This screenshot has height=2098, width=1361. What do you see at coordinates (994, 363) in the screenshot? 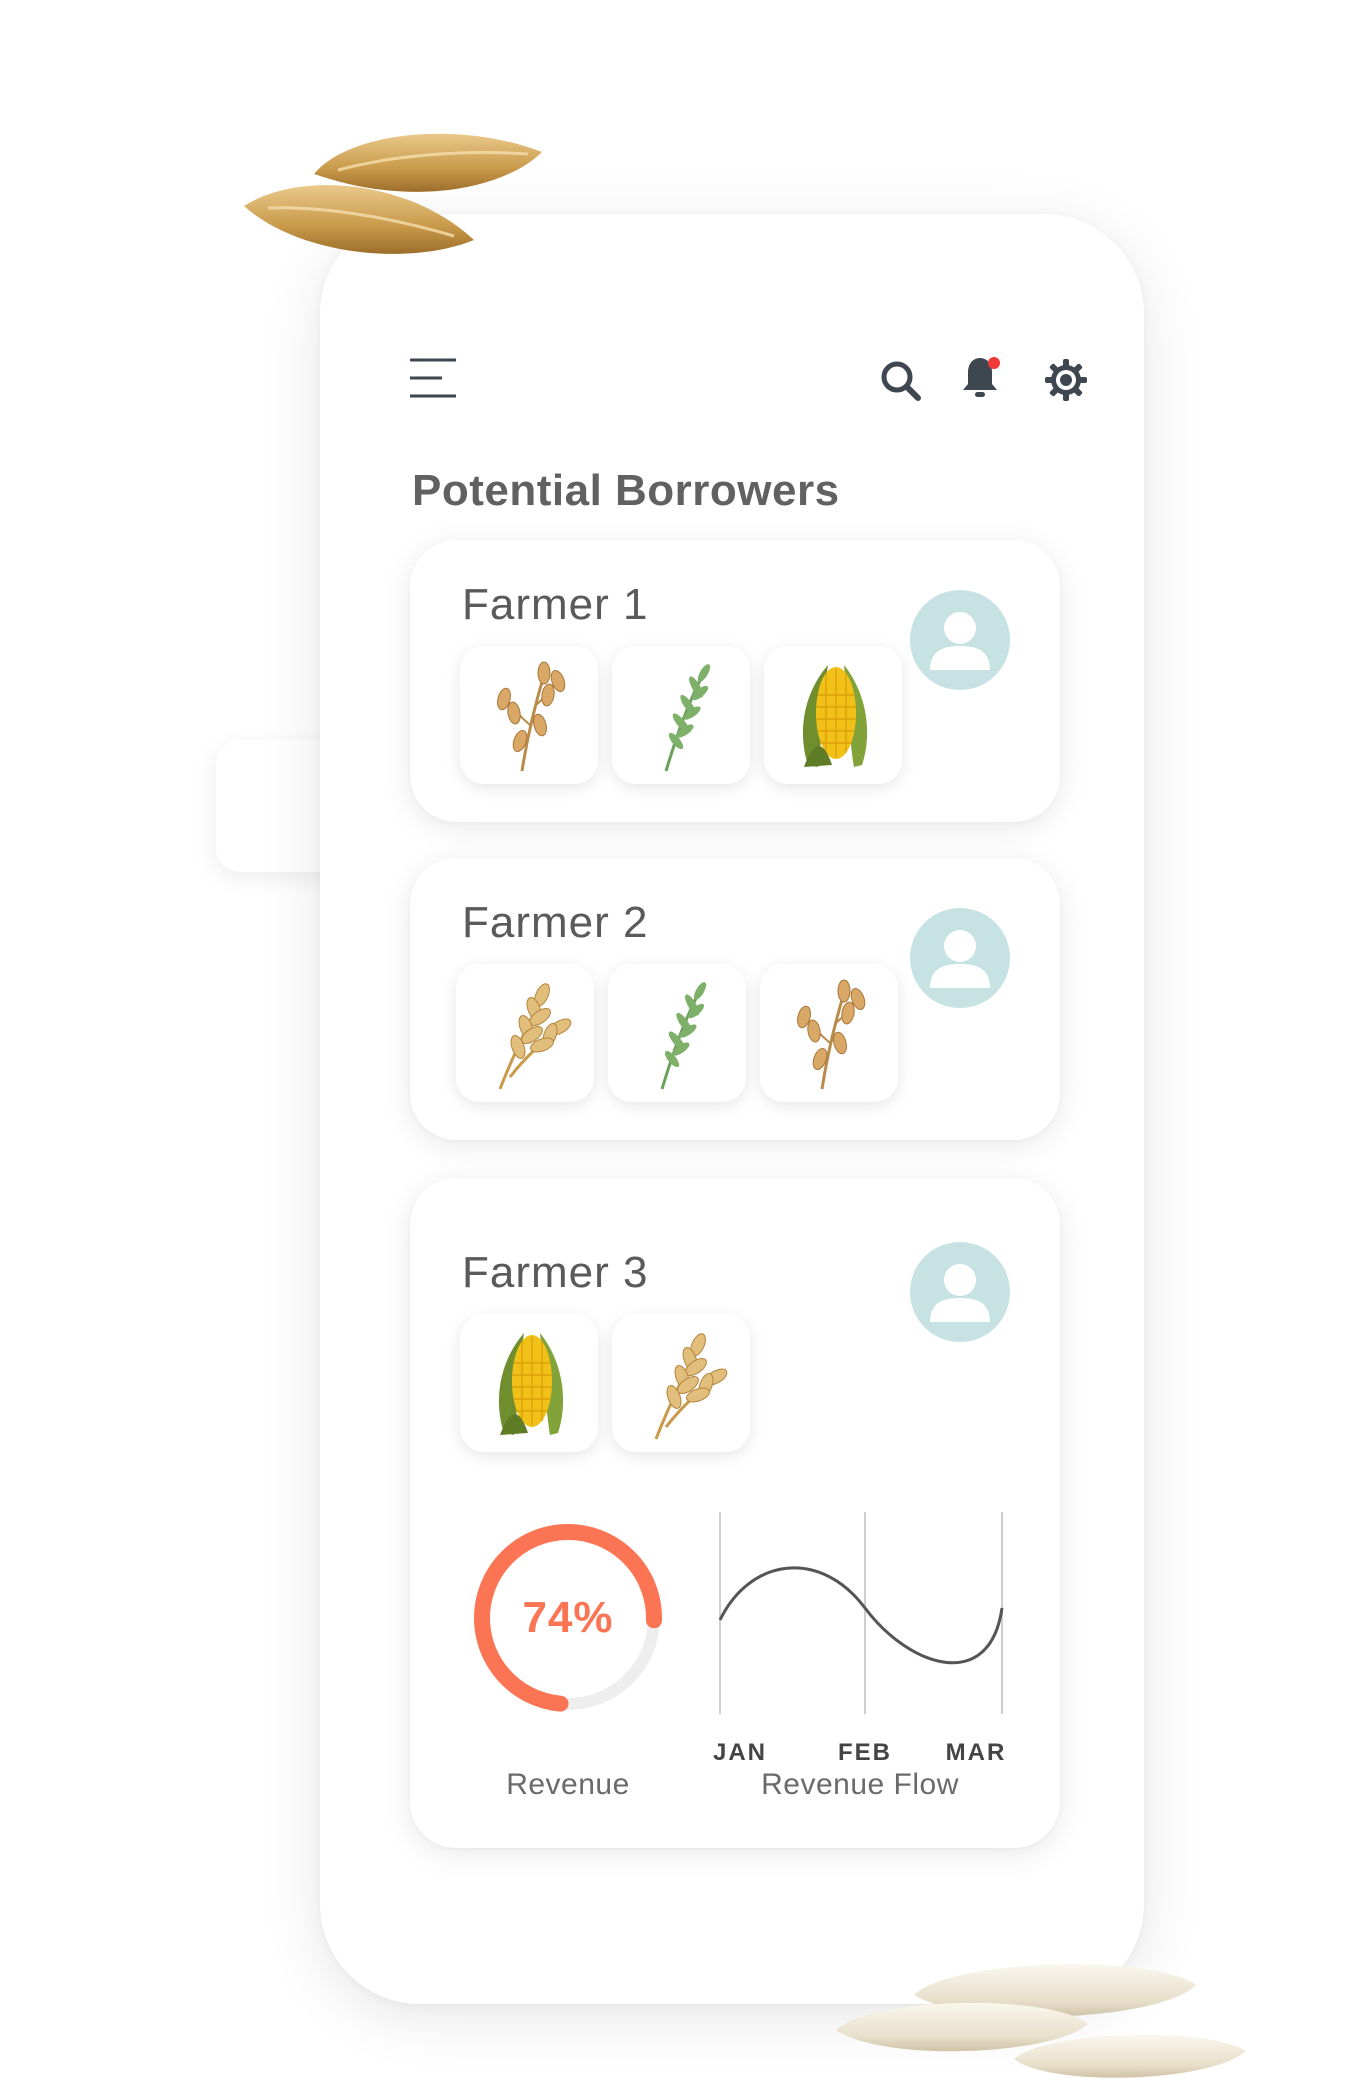
I see `notification-dot-icon` at bounding box center [994, 363].